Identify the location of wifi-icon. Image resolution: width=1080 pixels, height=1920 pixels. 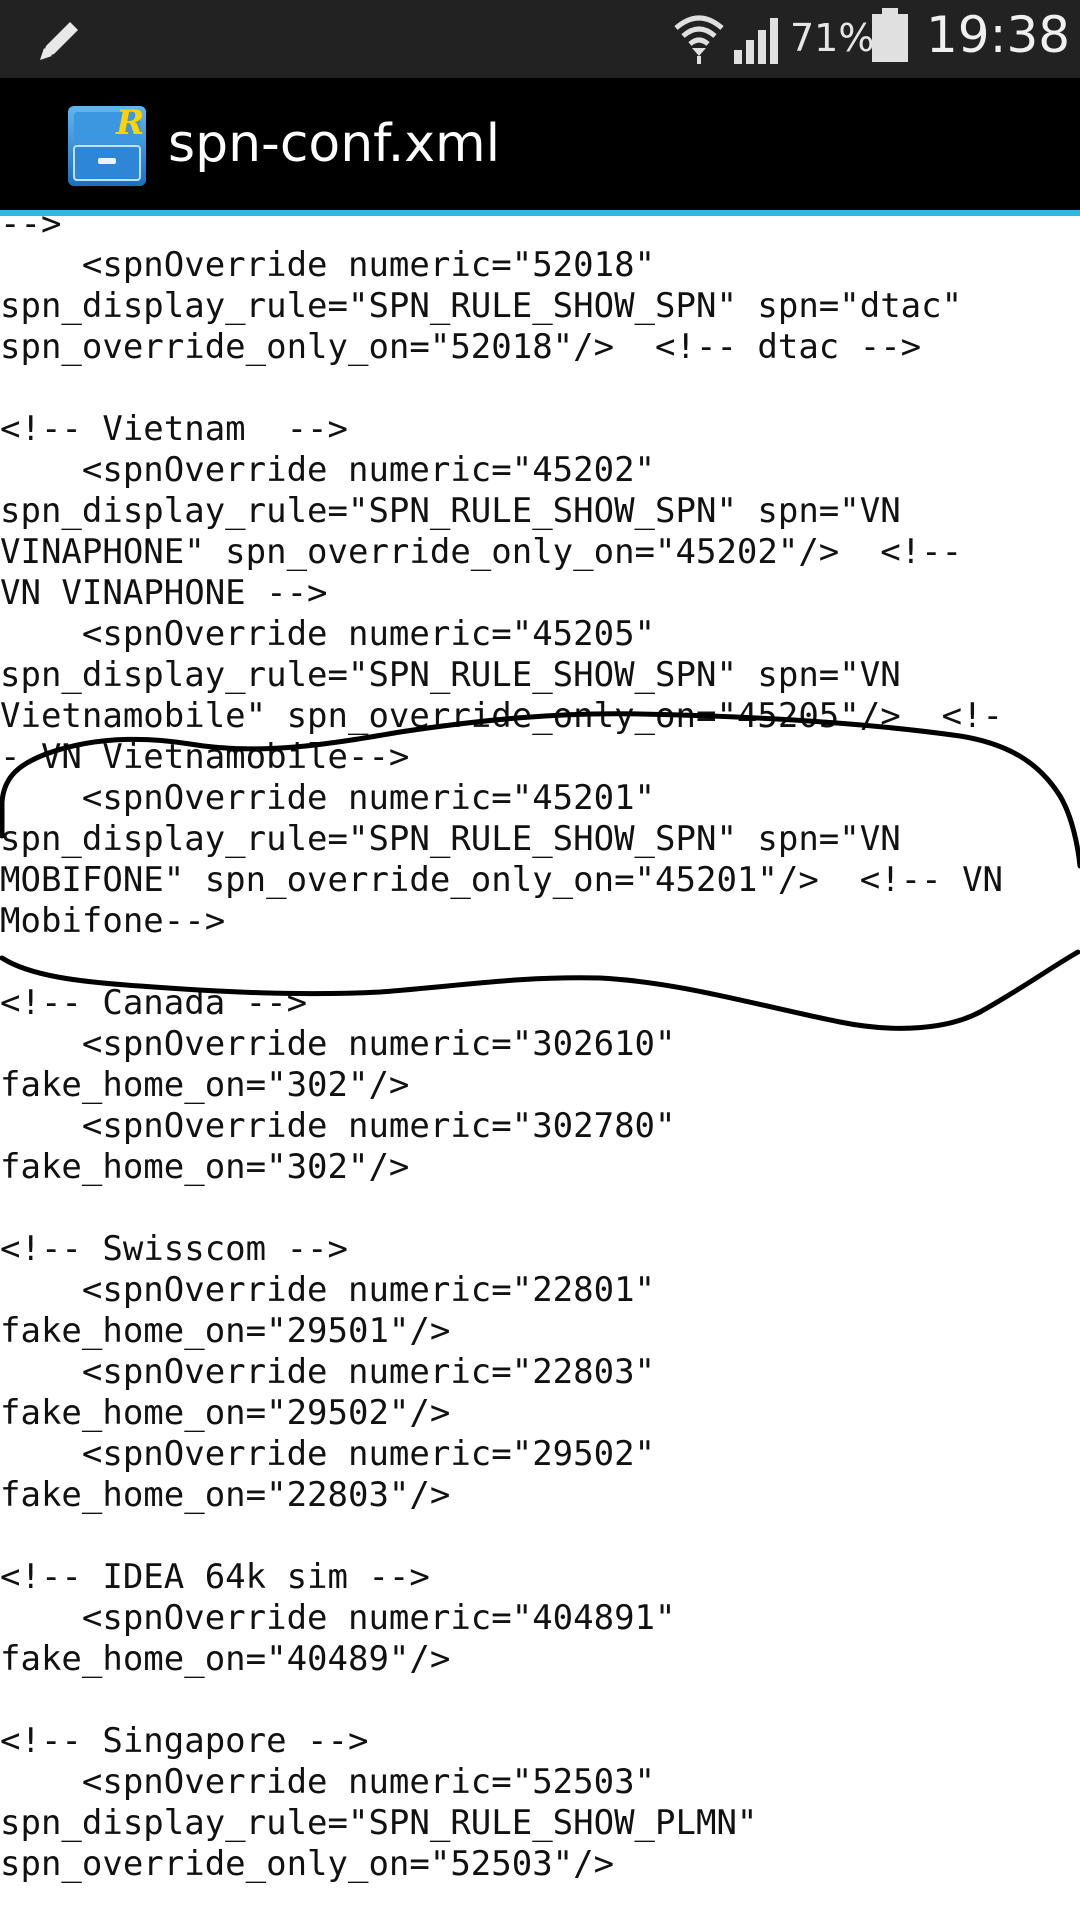
(699, 39).